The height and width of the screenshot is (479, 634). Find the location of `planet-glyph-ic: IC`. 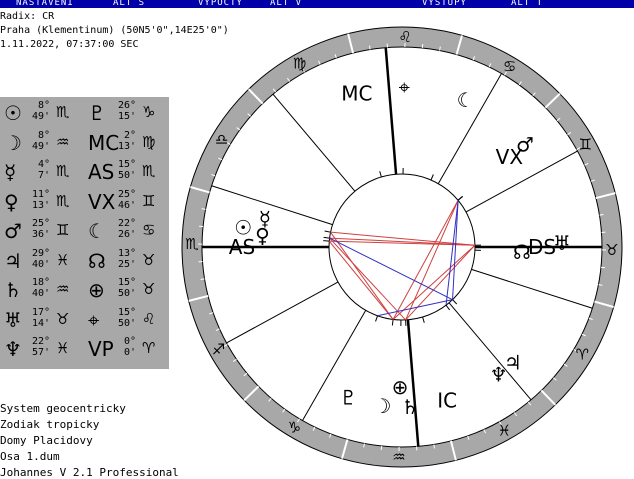

planet-glyph-ic: IC is located at coordinates (447, 400).